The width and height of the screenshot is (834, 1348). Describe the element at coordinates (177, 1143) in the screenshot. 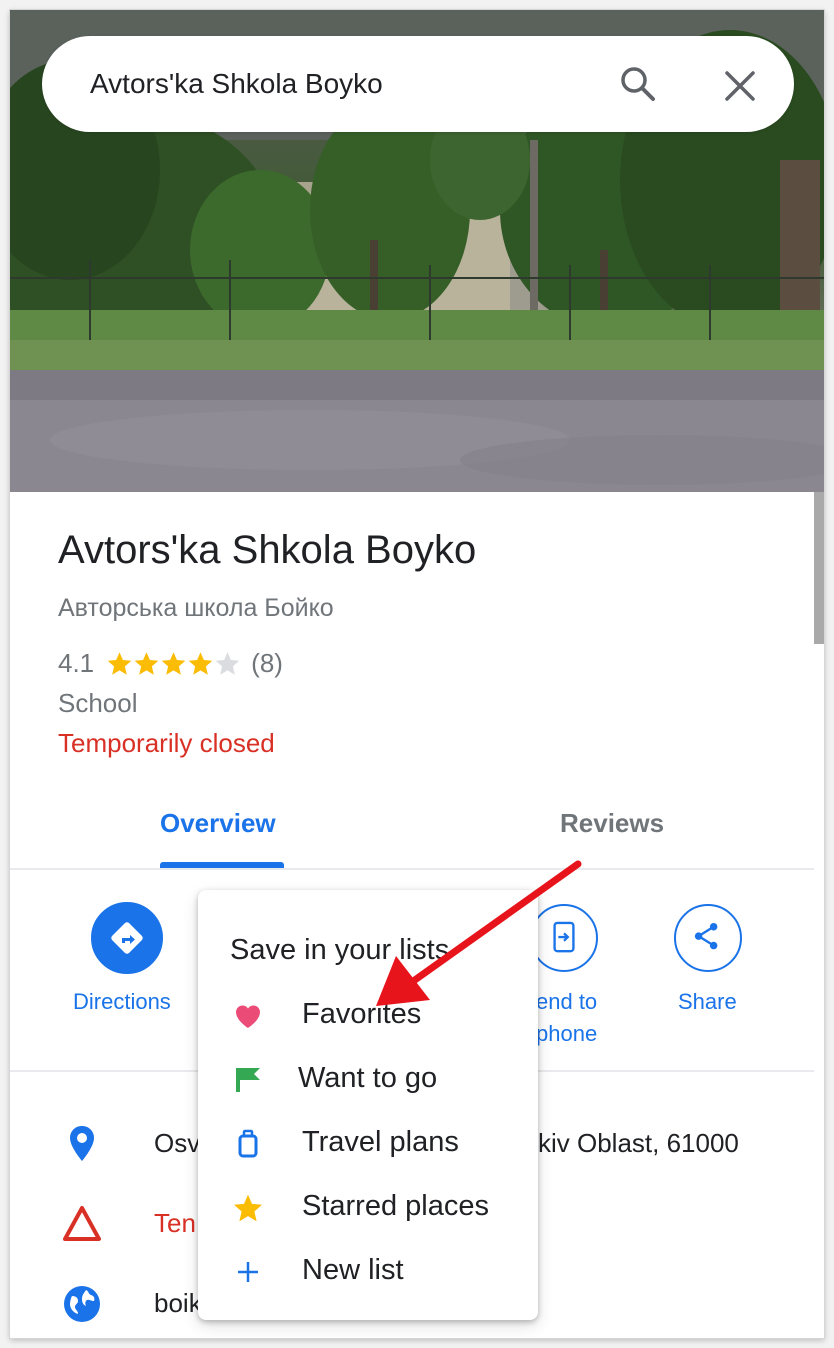

I see `address-text: Osv` at that location.